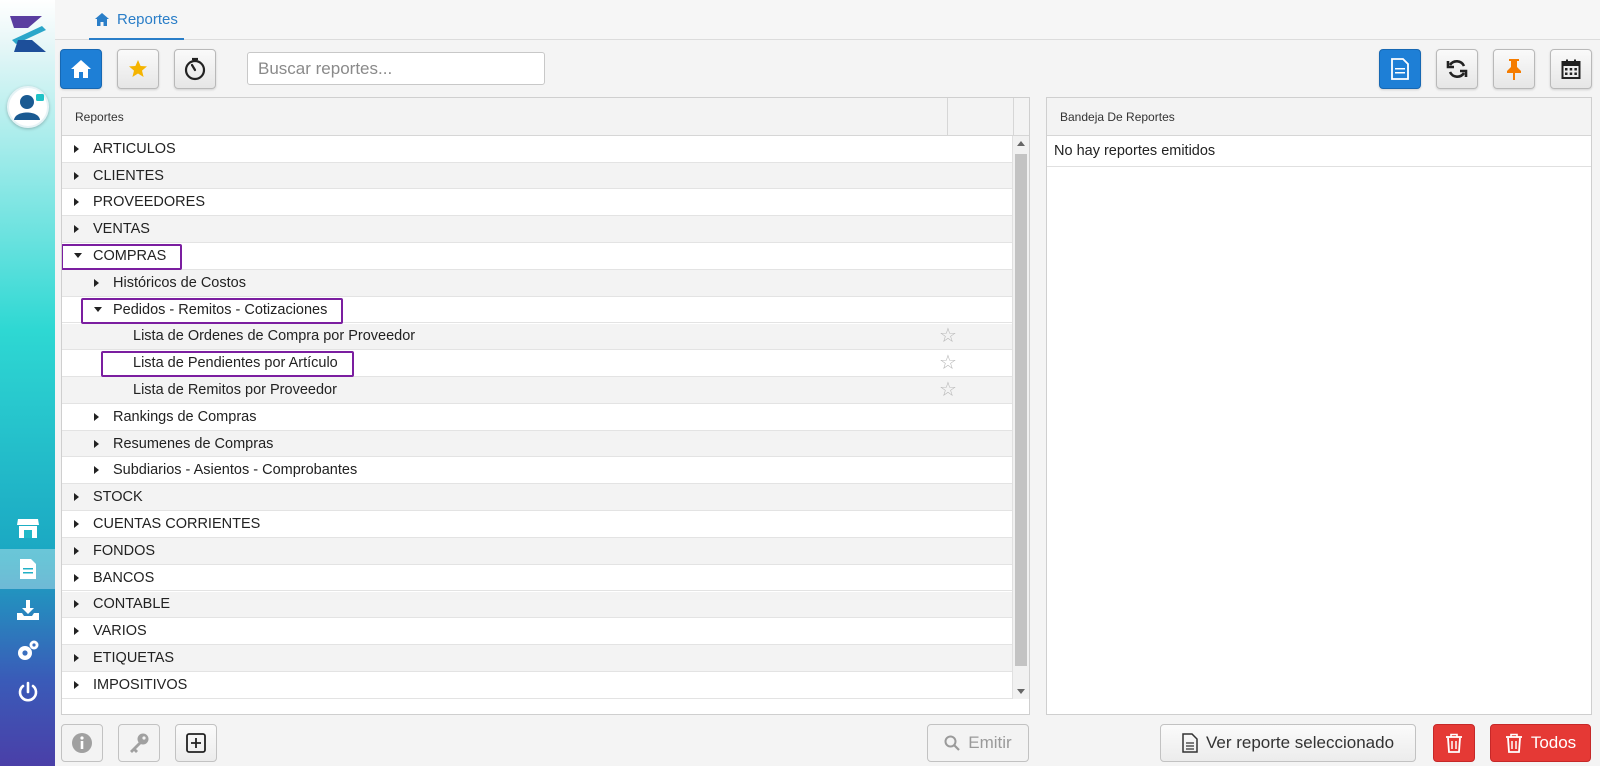  I want to click on refresh-button, so click(1457, 69).